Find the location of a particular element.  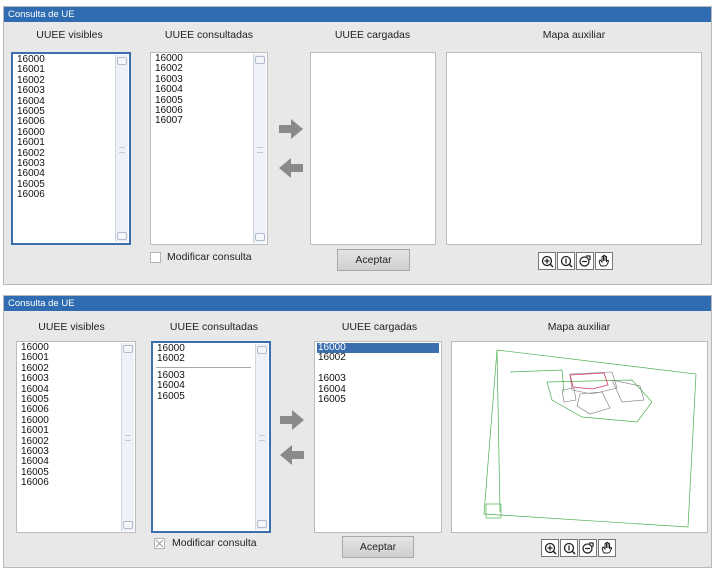

check-icon is located at coordinates (159, 543).